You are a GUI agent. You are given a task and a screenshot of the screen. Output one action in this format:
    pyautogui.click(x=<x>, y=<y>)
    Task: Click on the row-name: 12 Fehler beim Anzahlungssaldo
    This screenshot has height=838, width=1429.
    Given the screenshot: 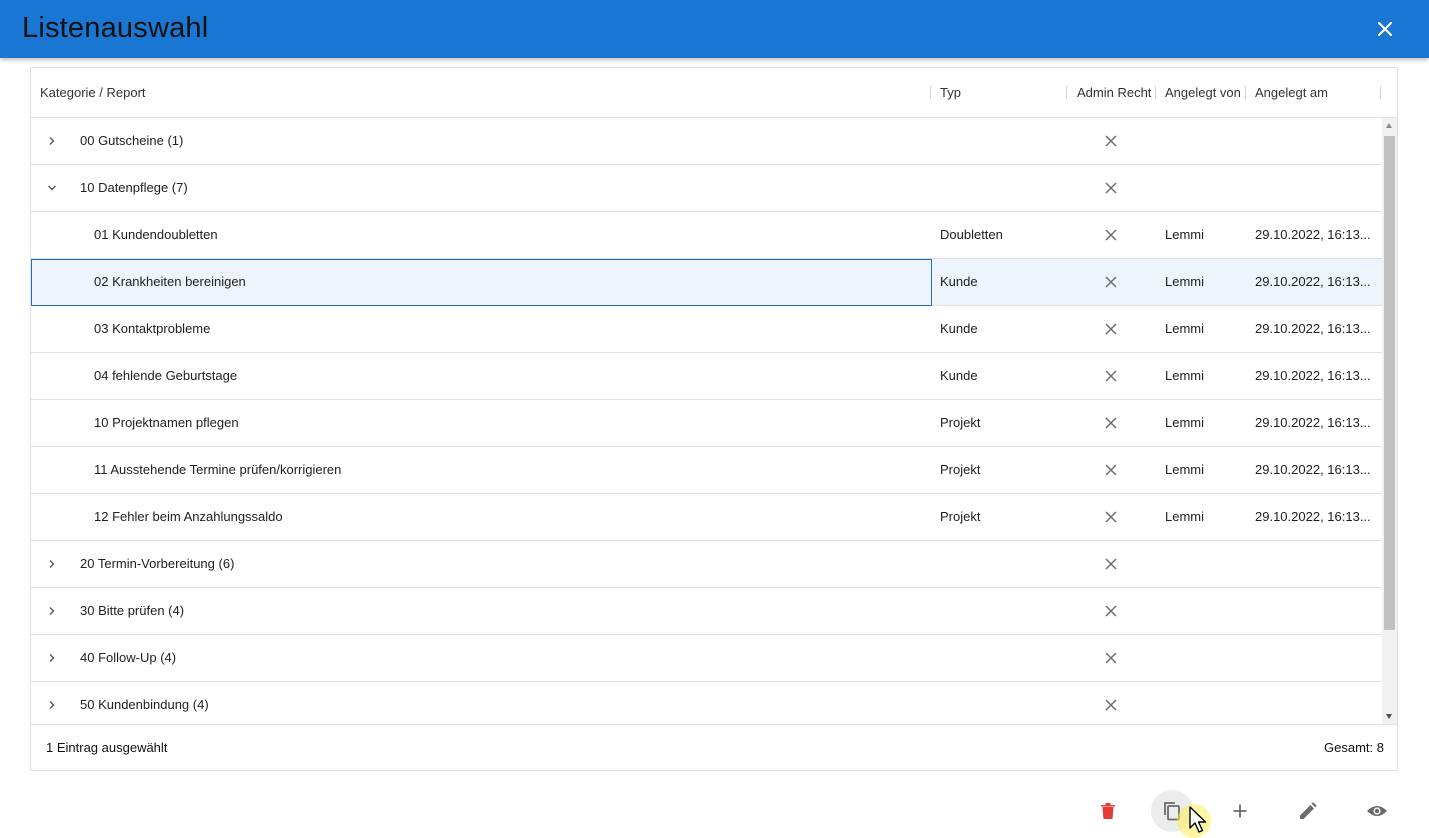 What is the action you would take?
    pyautogui.click(x=188, y=516)
    